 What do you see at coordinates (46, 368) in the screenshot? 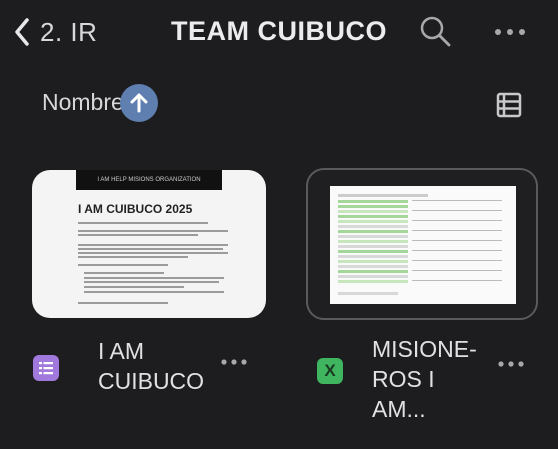
I see `forms-icon` at bounding box center [46, 368].